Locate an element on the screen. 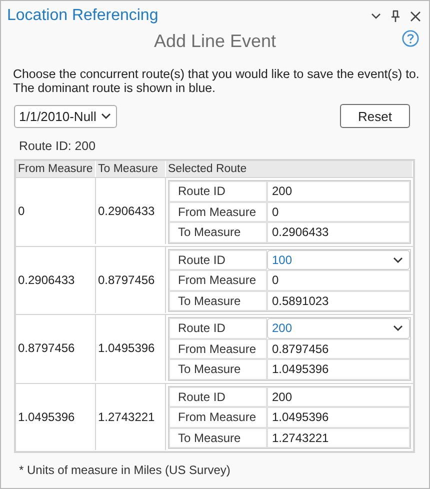 This screenshot has width=430, height=489. column-header: Selected Route is located at coordinates (289, 169).